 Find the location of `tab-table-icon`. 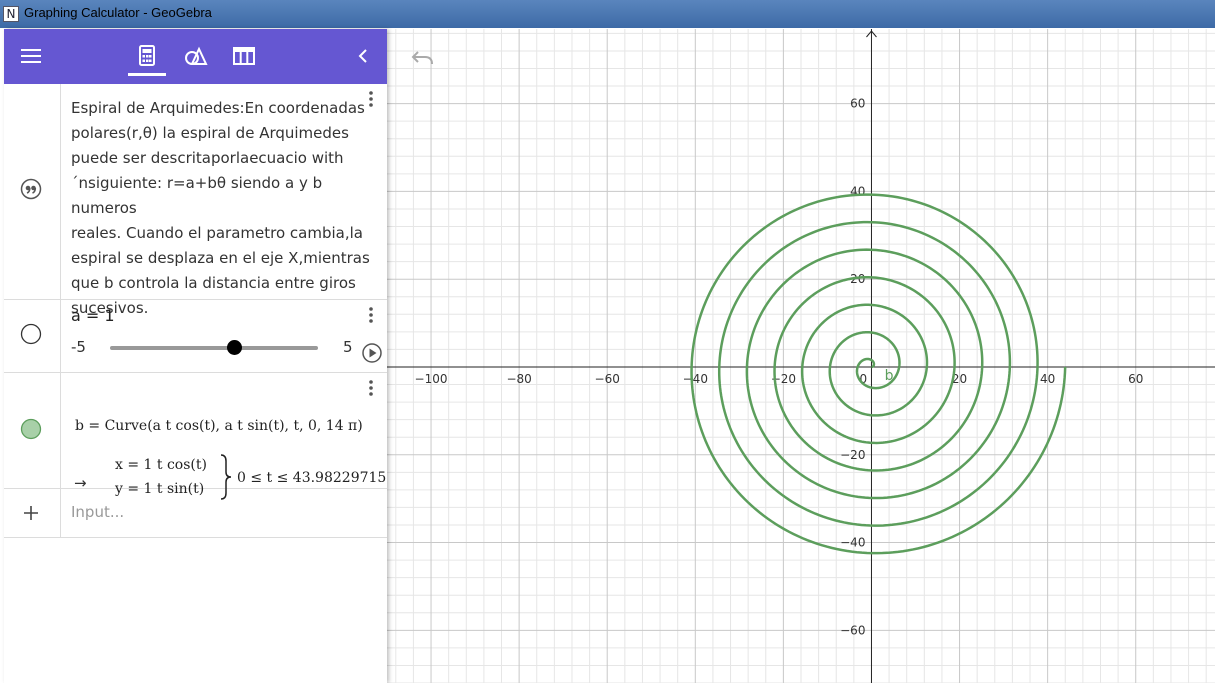

tab-table-icon is located at coordinates (244, 56).